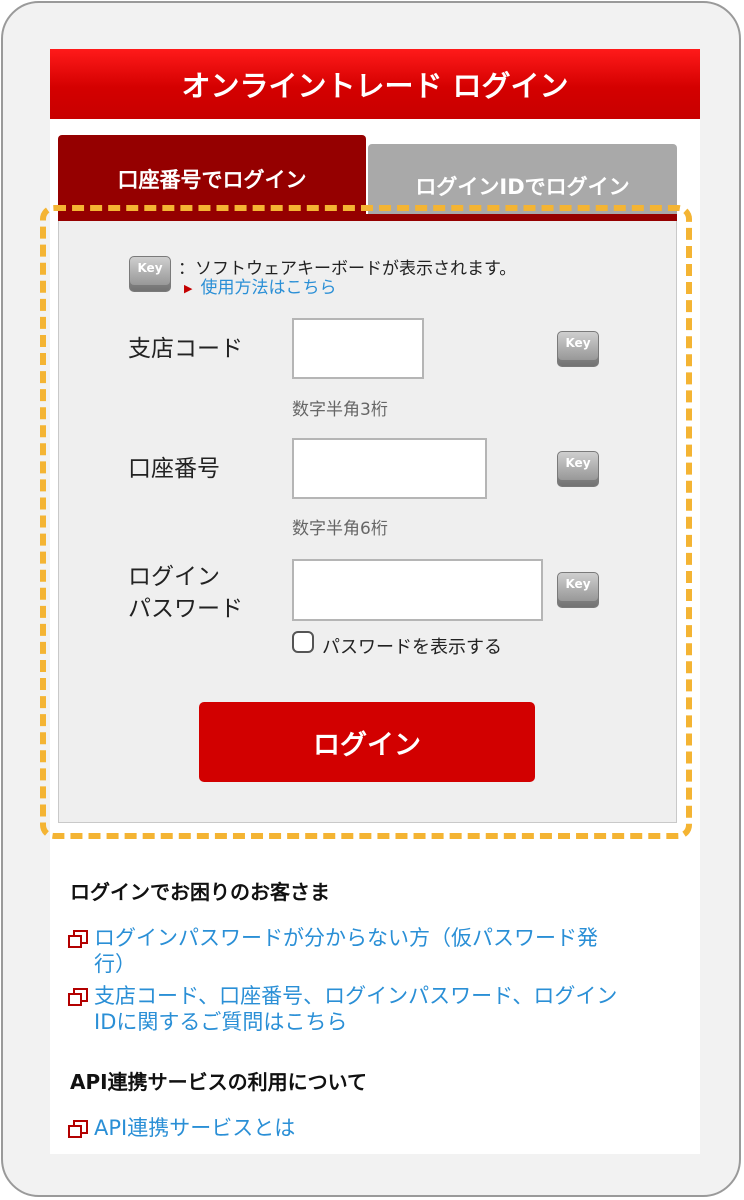 This screenshot has width=744, height=1200. Describe the element at coordinates (333, 951) in the screenshot. I see `forgot-password-link: ログインパスワードが分からない方（仮パスワード発 行）` at that location.